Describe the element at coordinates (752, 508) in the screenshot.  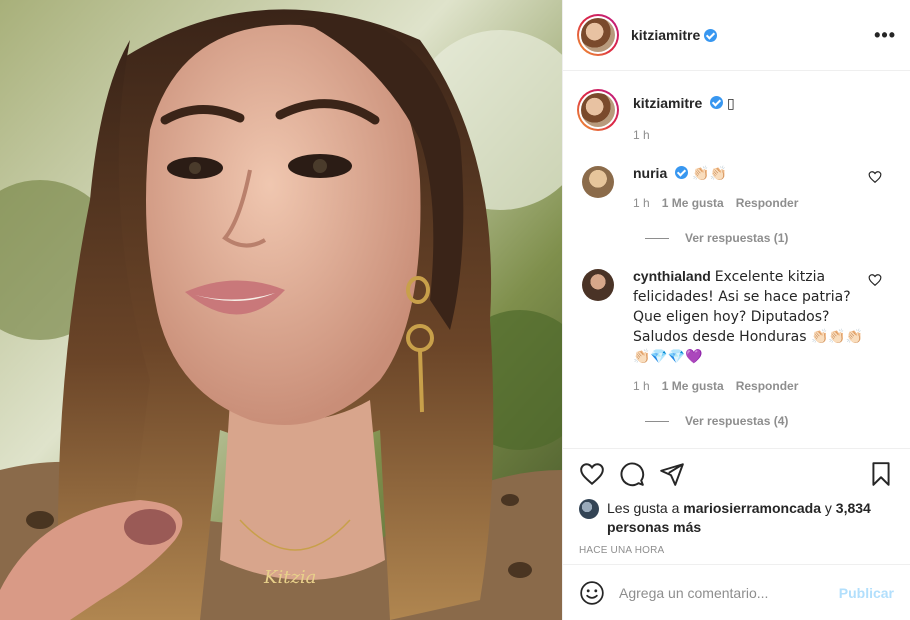
I see `likes-user: mariosierramoncada` at that location.